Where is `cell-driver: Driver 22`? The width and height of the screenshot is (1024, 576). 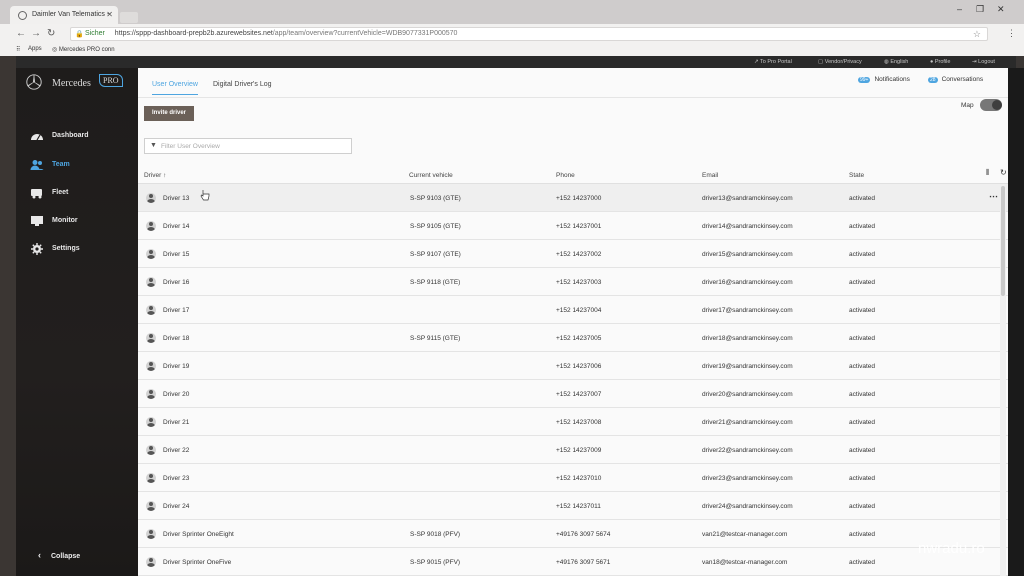
cell-driver: Driver 22 is located at coordinates (176, 450).